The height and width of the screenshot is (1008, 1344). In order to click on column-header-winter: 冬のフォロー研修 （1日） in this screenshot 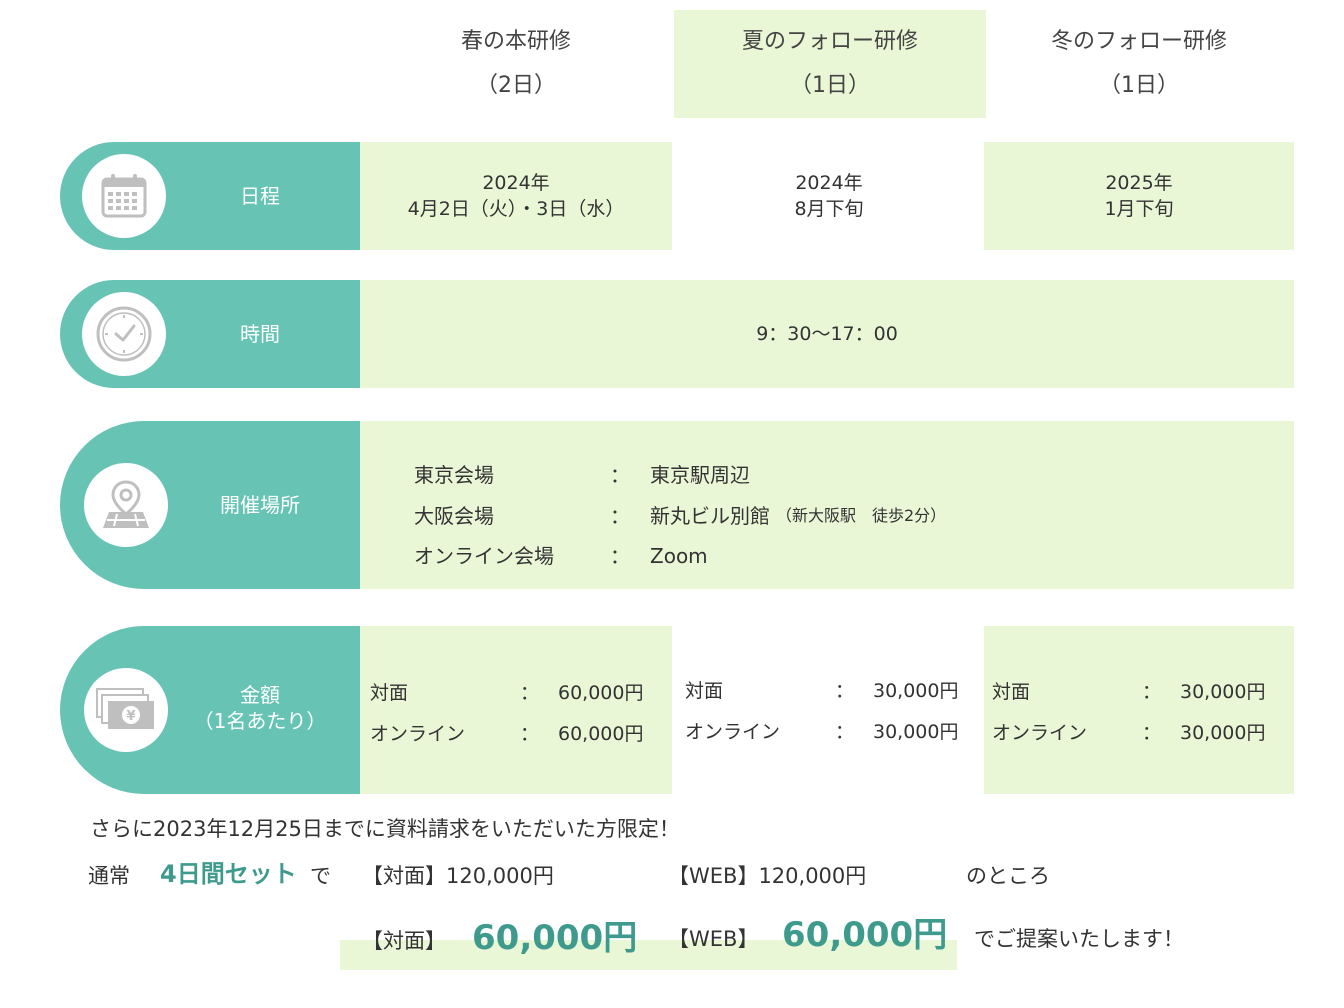, I will do `click(1139, 64)`.